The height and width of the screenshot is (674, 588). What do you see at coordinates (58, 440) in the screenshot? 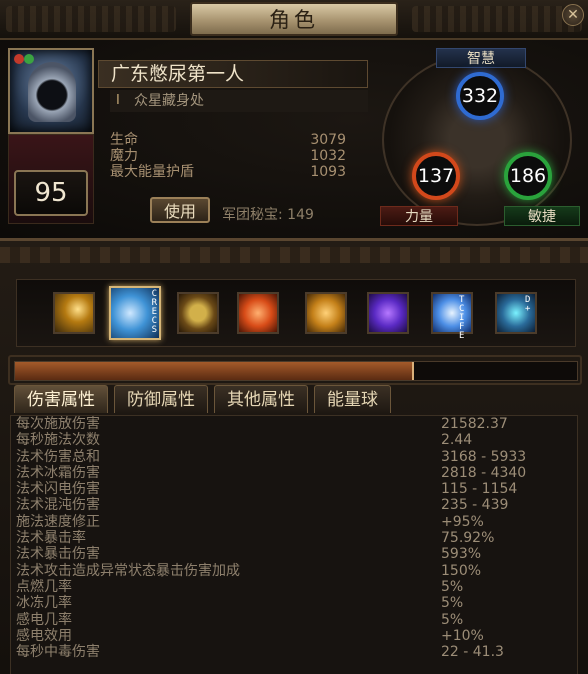
I see `stat-name: 每秒施法次数` at bounding box center [58, 440].